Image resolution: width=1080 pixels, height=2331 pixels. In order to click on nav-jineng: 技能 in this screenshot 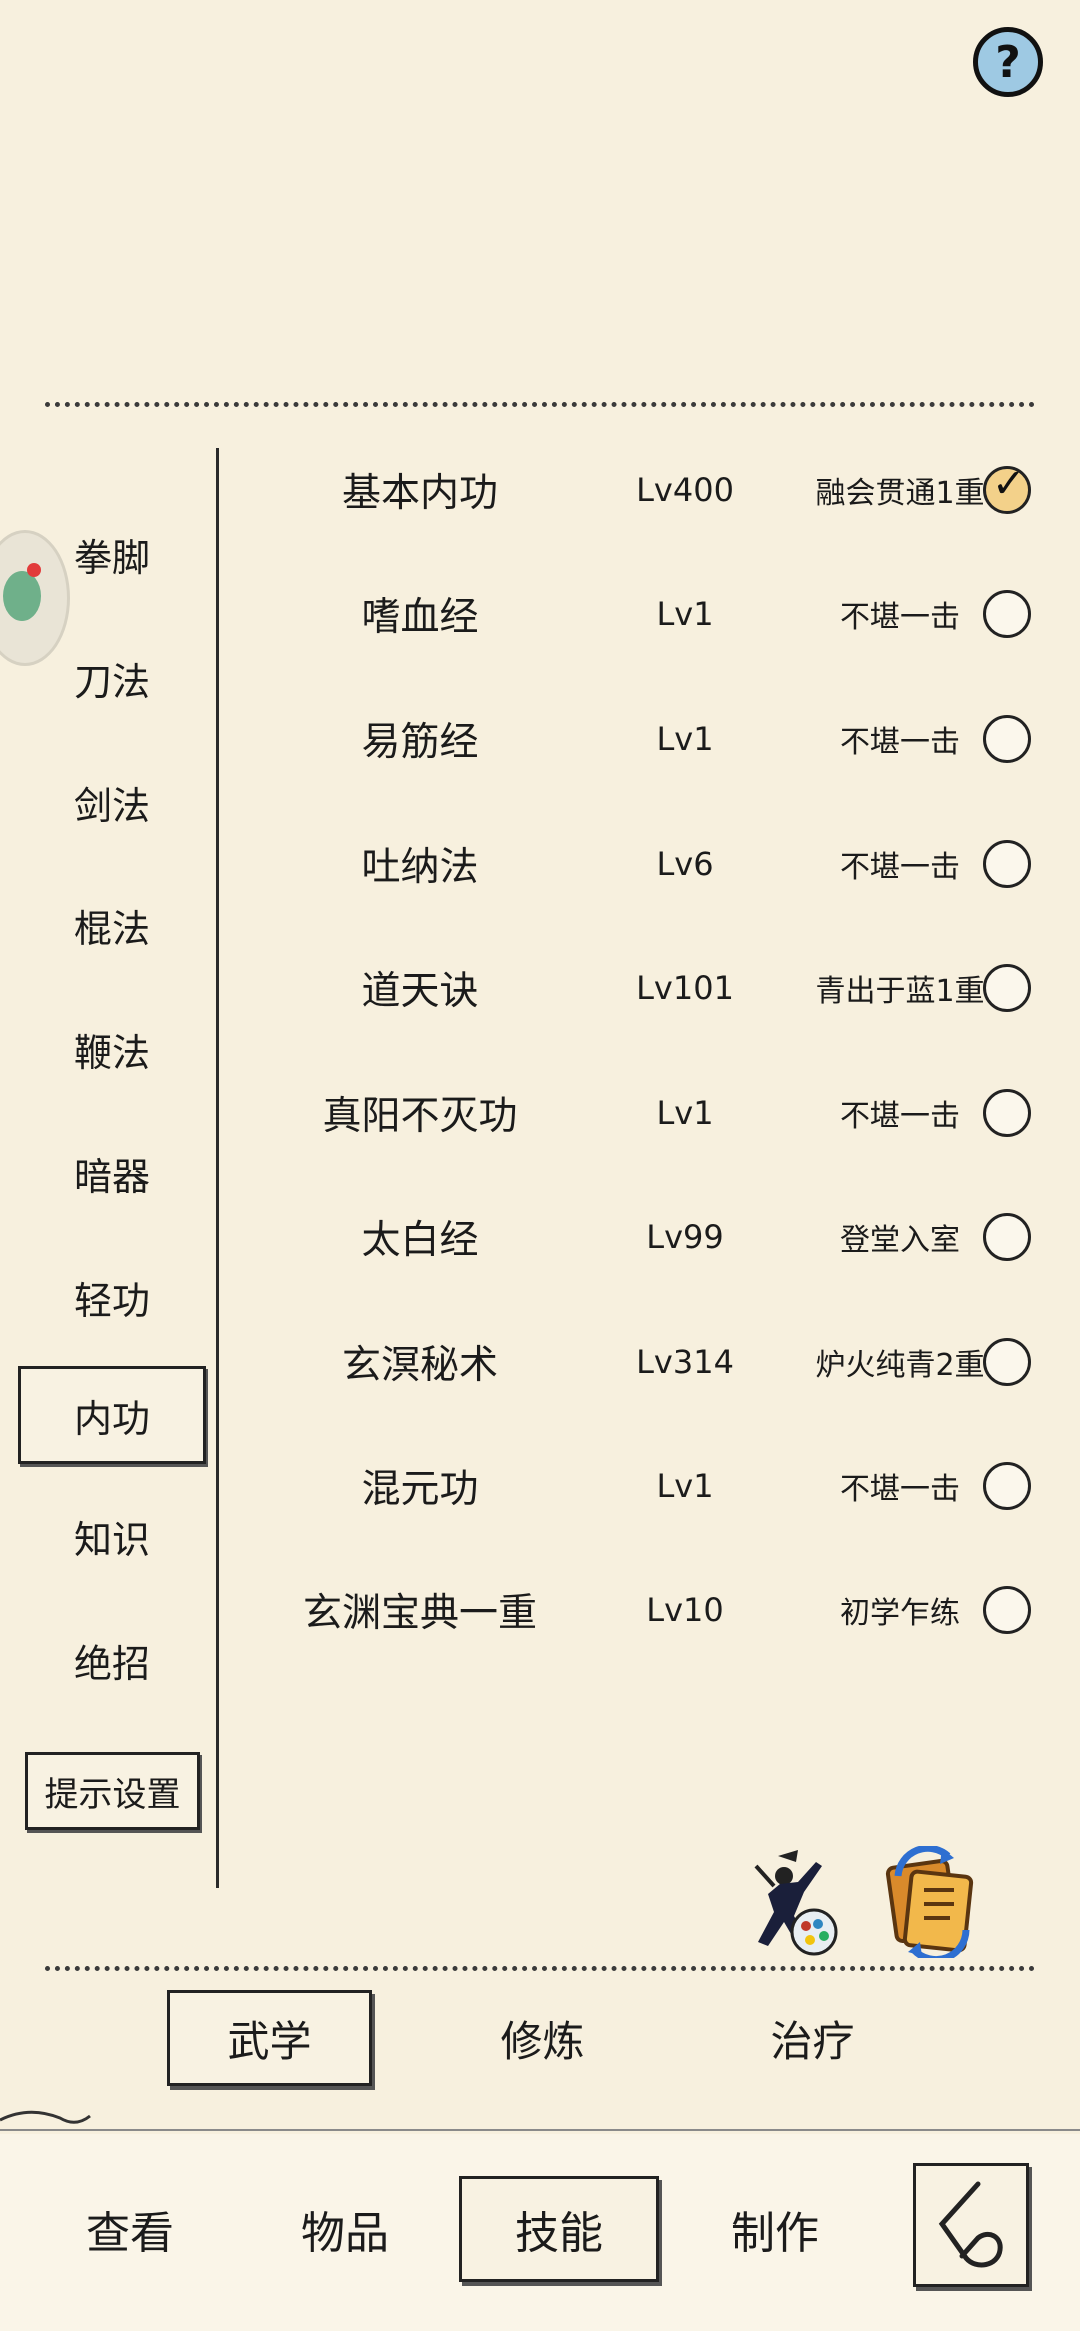, I will do `click(559, 2229)`.